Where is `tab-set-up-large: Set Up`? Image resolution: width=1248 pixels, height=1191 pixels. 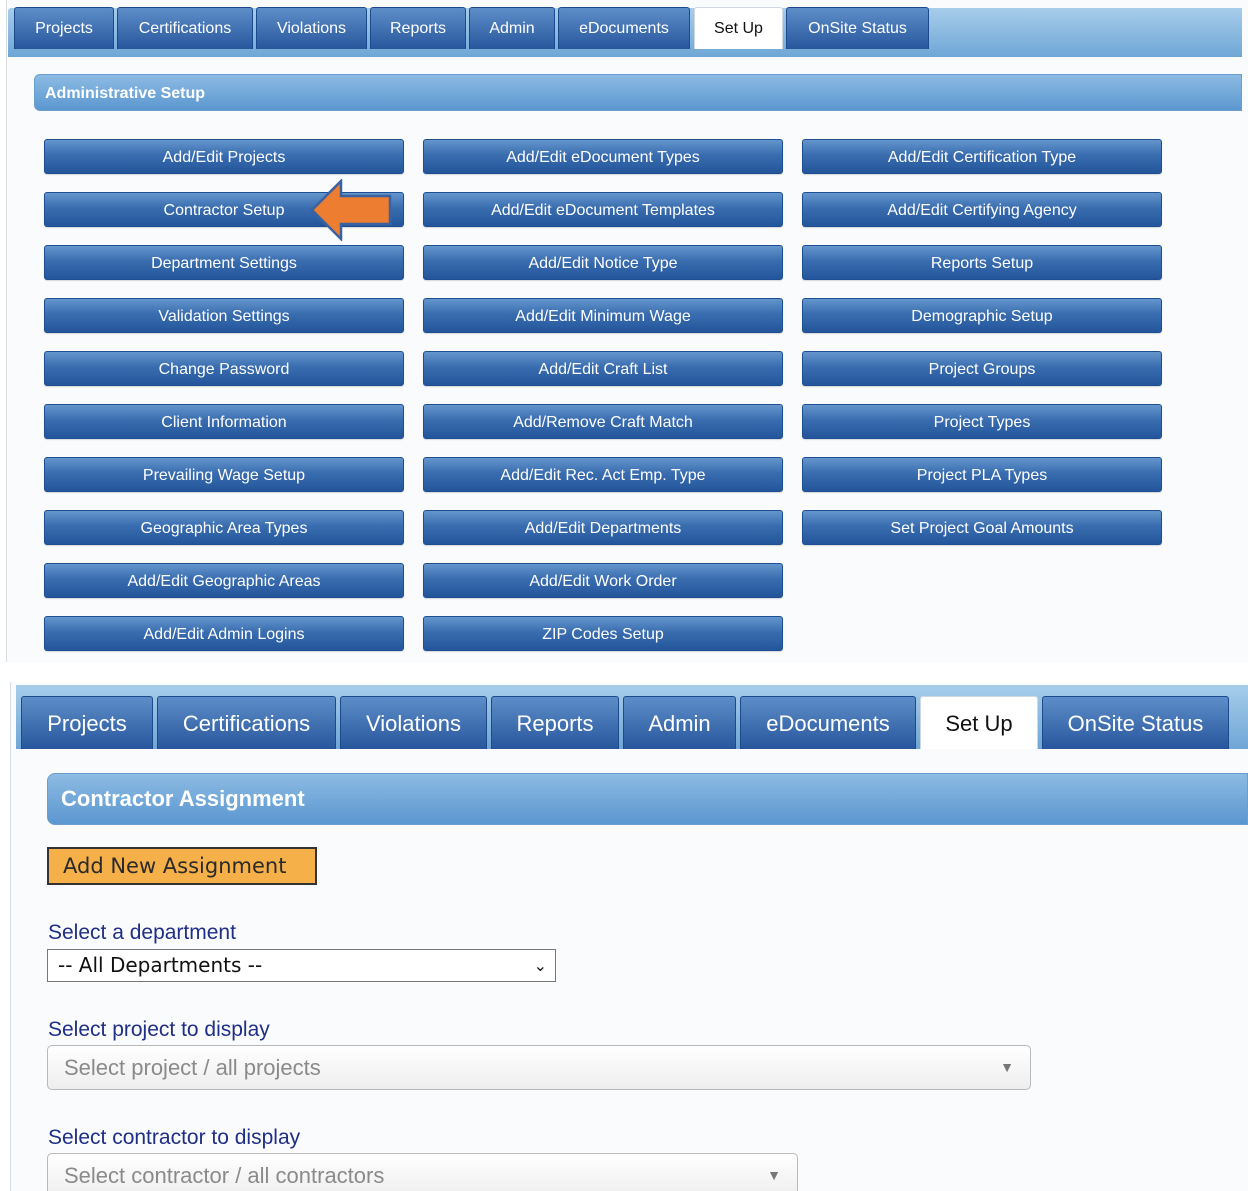
tab-set-up-large: Set Up is located at coordinates (979, 722).